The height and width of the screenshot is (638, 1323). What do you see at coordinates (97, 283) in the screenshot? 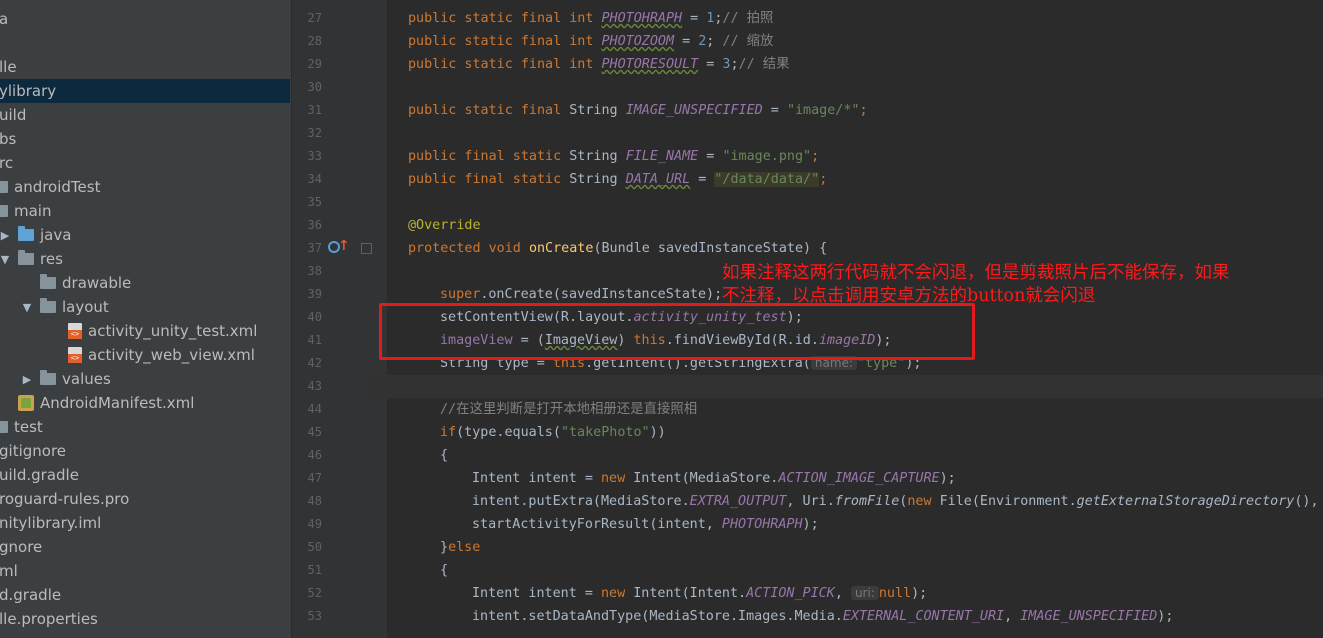
I see `tree-item-label: drawable` at bounding box center [97, 283].